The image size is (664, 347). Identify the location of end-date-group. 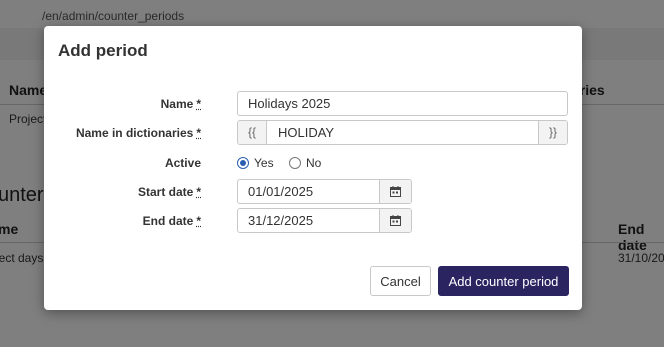
(324, 220).